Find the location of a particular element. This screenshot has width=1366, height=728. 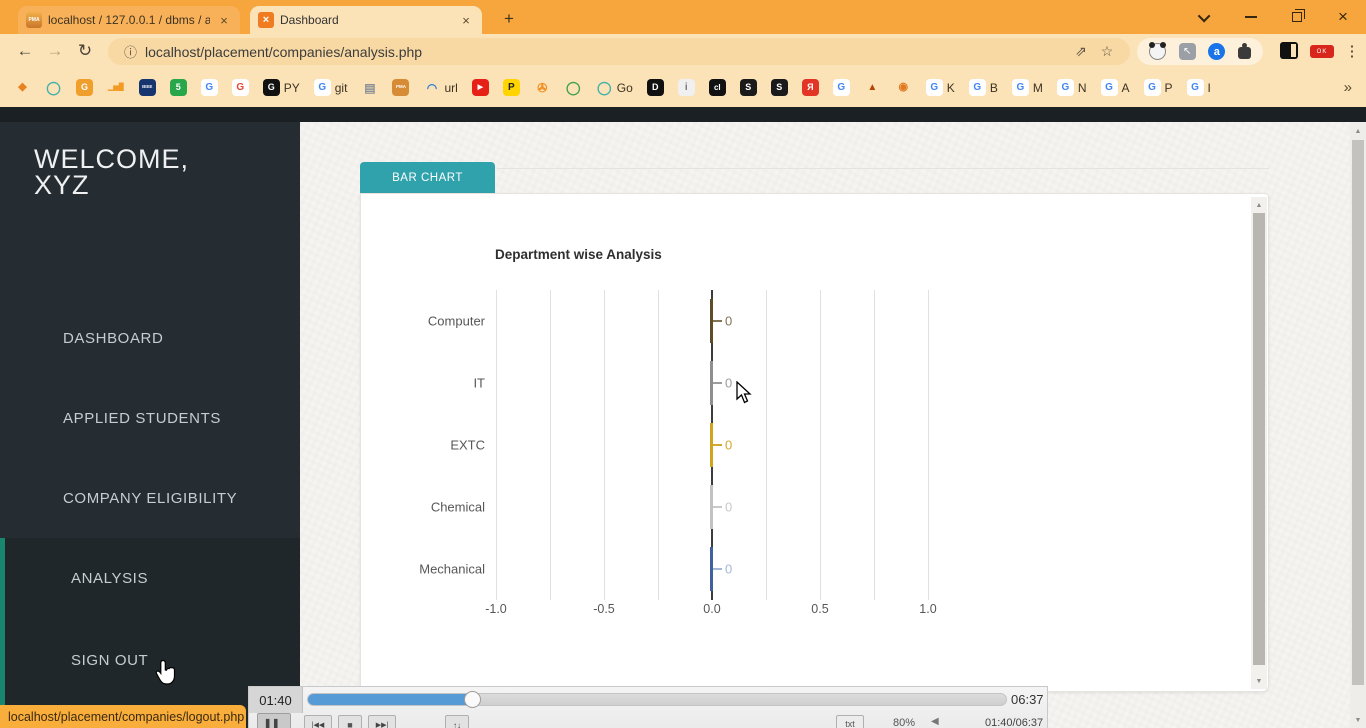

extensions-puzzle-icon is located at coordinates (1244, 51).